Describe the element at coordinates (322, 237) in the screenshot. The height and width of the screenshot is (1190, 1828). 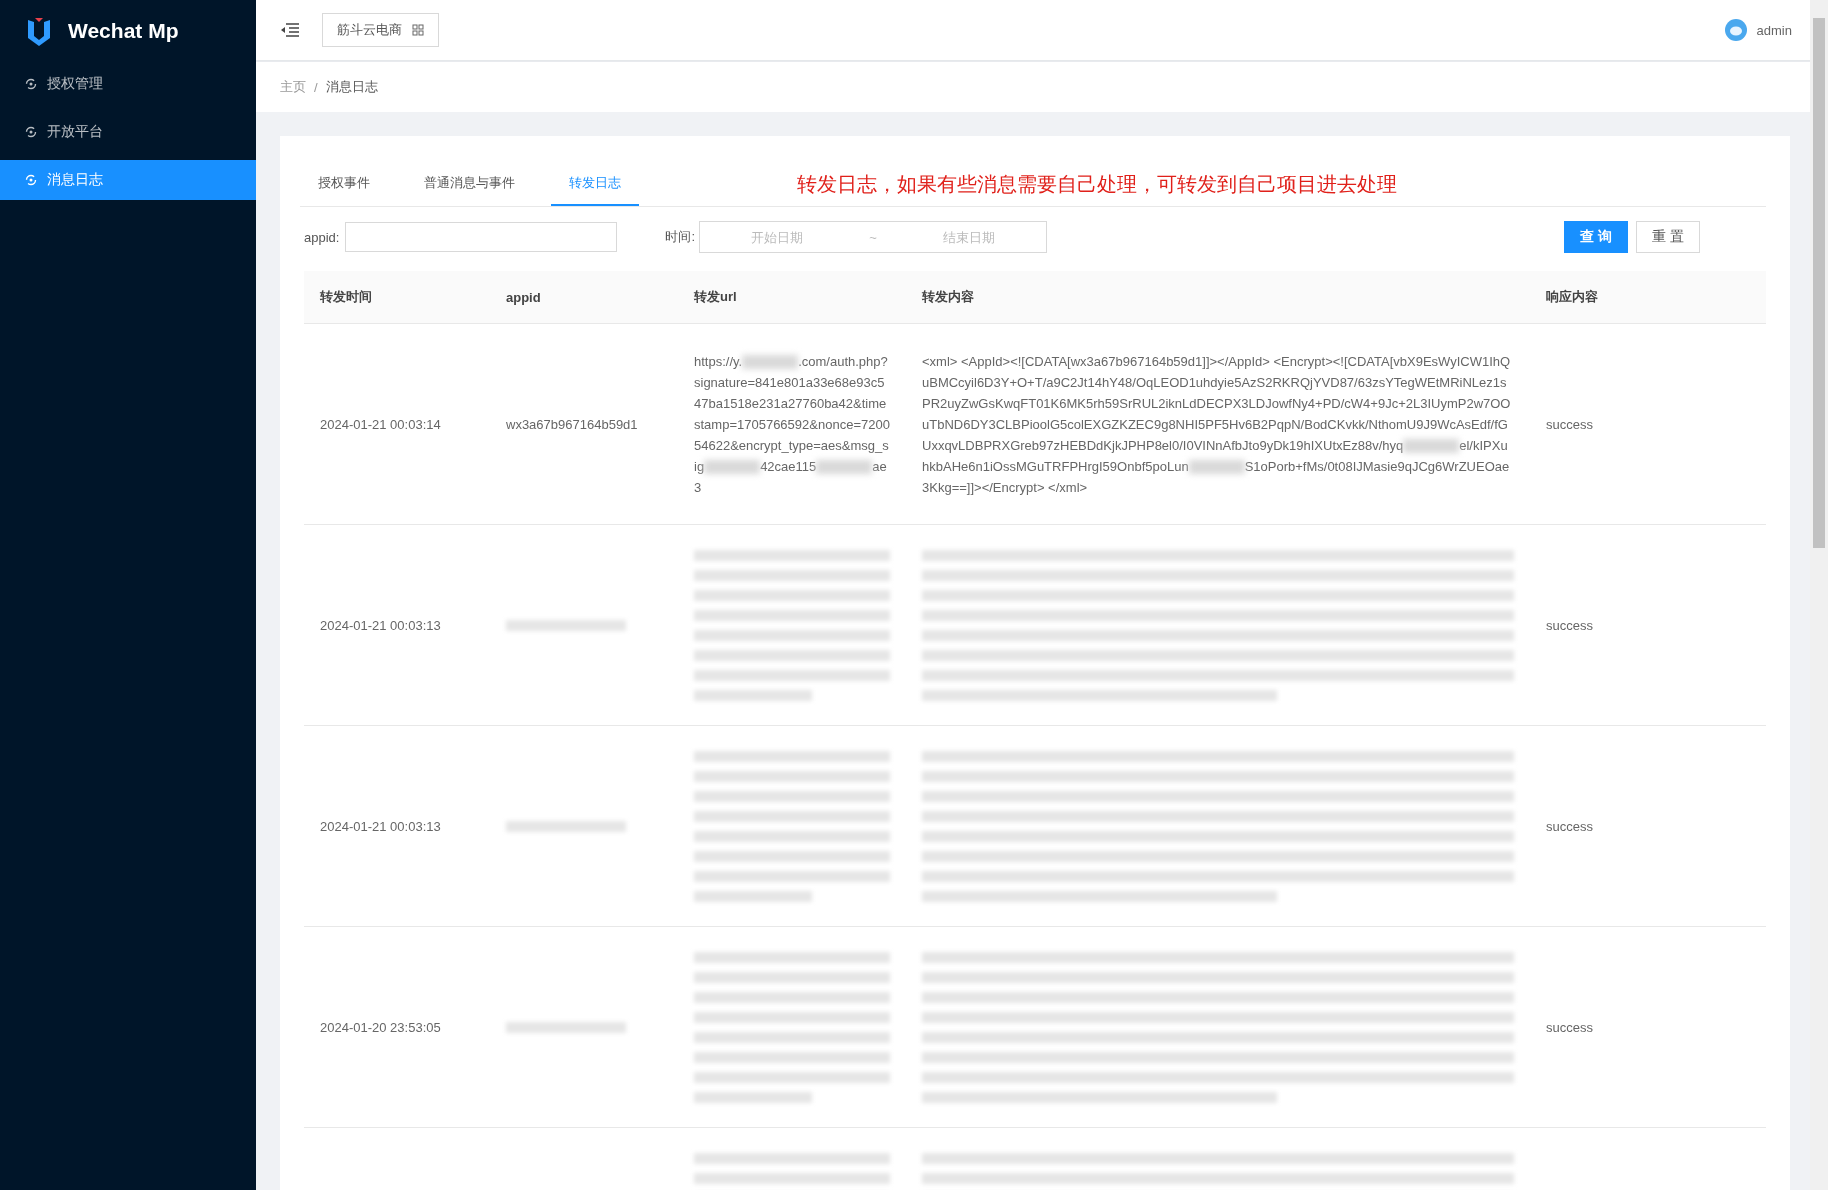
I see `field-label: appid:` at that location.